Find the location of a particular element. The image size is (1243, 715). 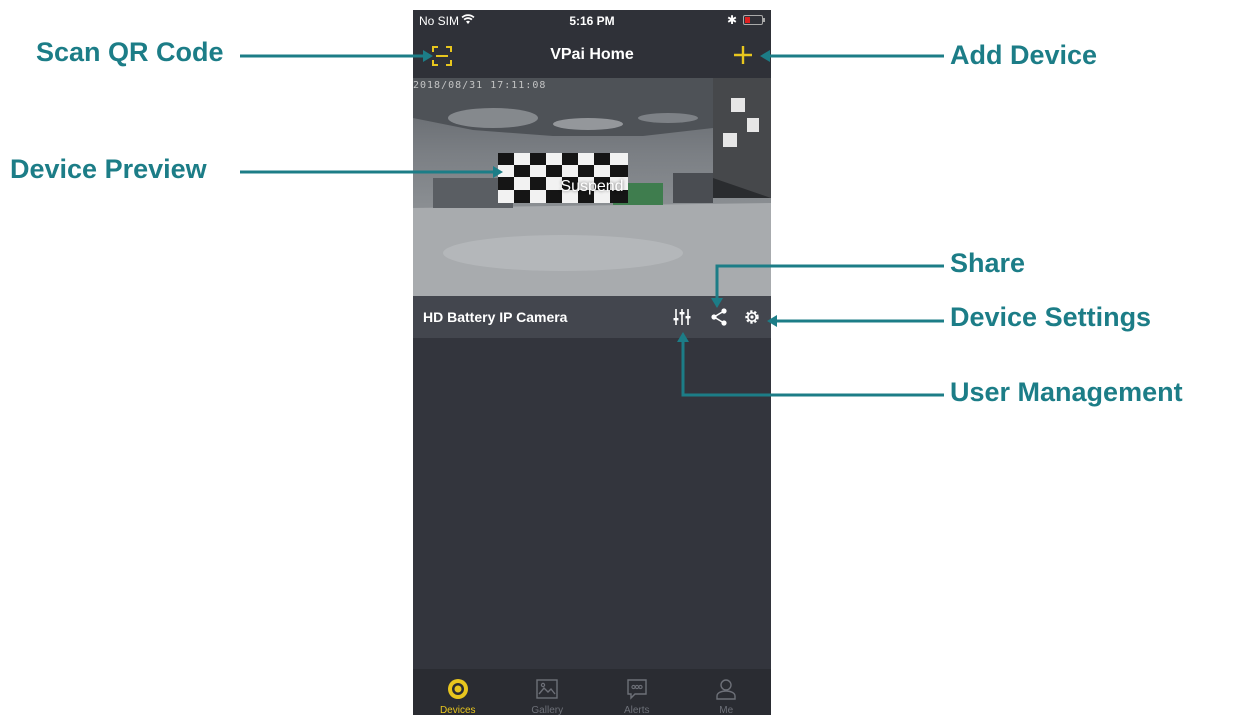

gallery-icon is located at coordinates (547, 689).